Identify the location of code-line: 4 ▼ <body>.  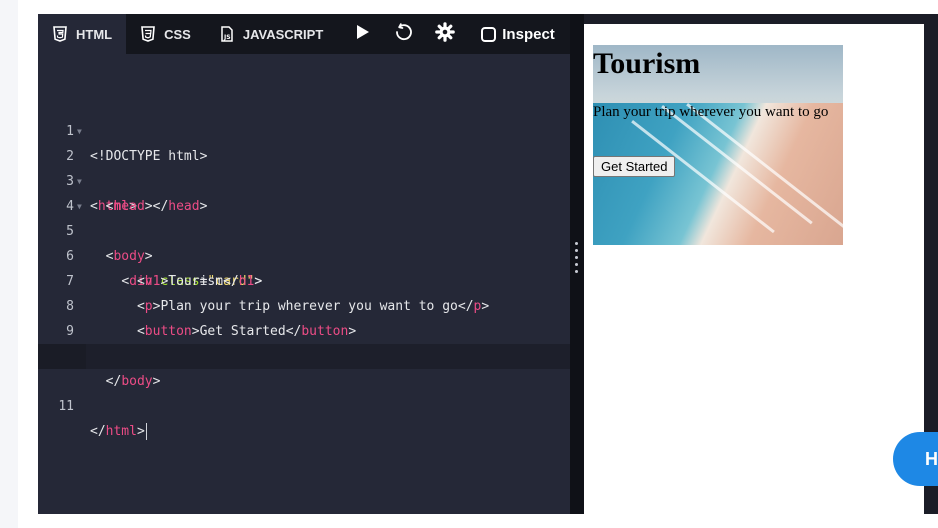
(304, 216).